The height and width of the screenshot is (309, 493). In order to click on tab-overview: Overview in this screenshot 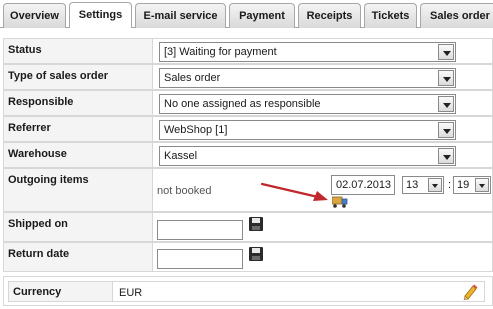, I will do `click(34, 15)`.